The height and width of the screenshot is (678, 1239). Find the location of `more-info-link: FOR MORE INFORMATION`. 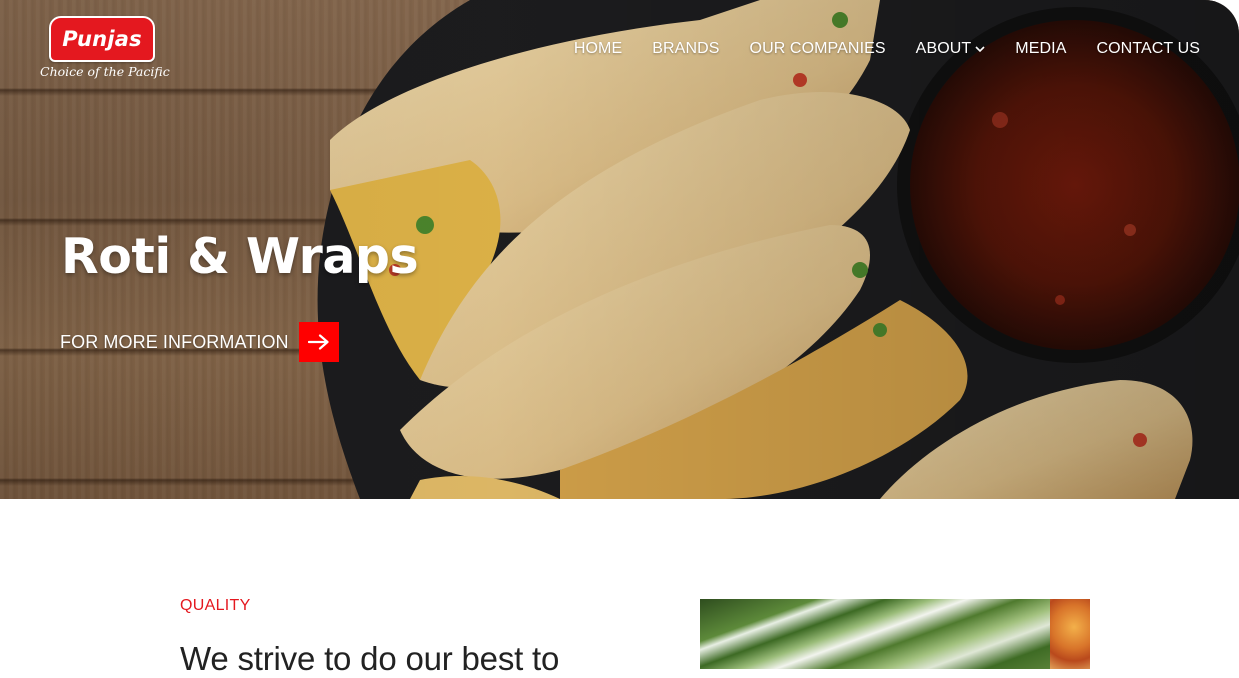

more-info-link: FOR MORE INFORMATION is located at coordinates (199, 342).